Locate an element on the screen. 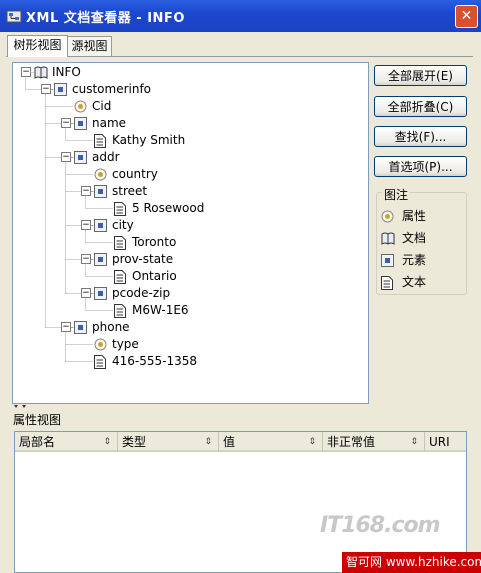  tab-divider is located at coordinates (239, 56).